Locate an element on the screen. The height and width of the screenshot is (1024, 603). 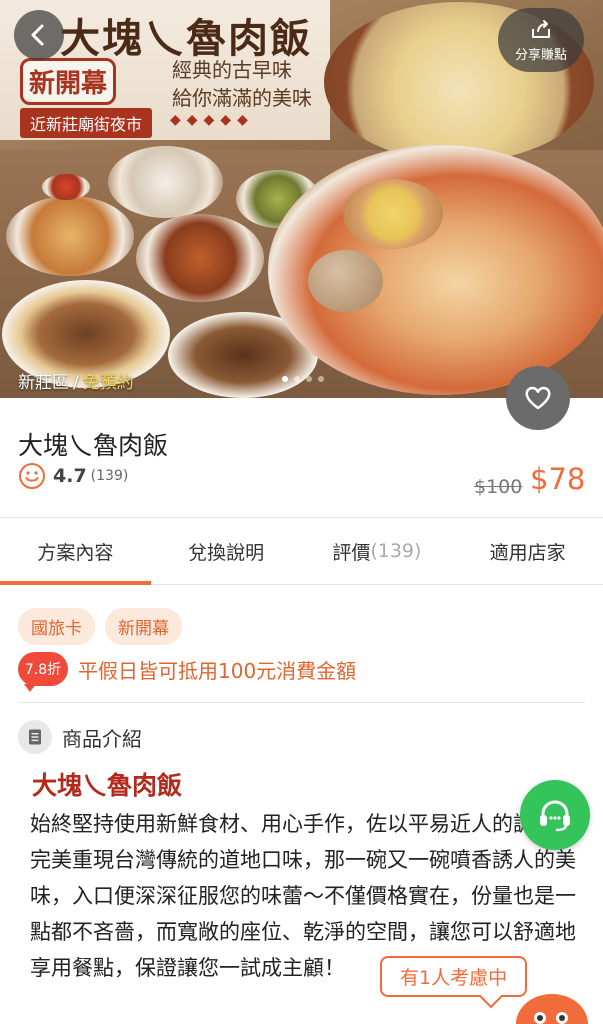
chevron-left-icon is located at coordinates (37, 35).